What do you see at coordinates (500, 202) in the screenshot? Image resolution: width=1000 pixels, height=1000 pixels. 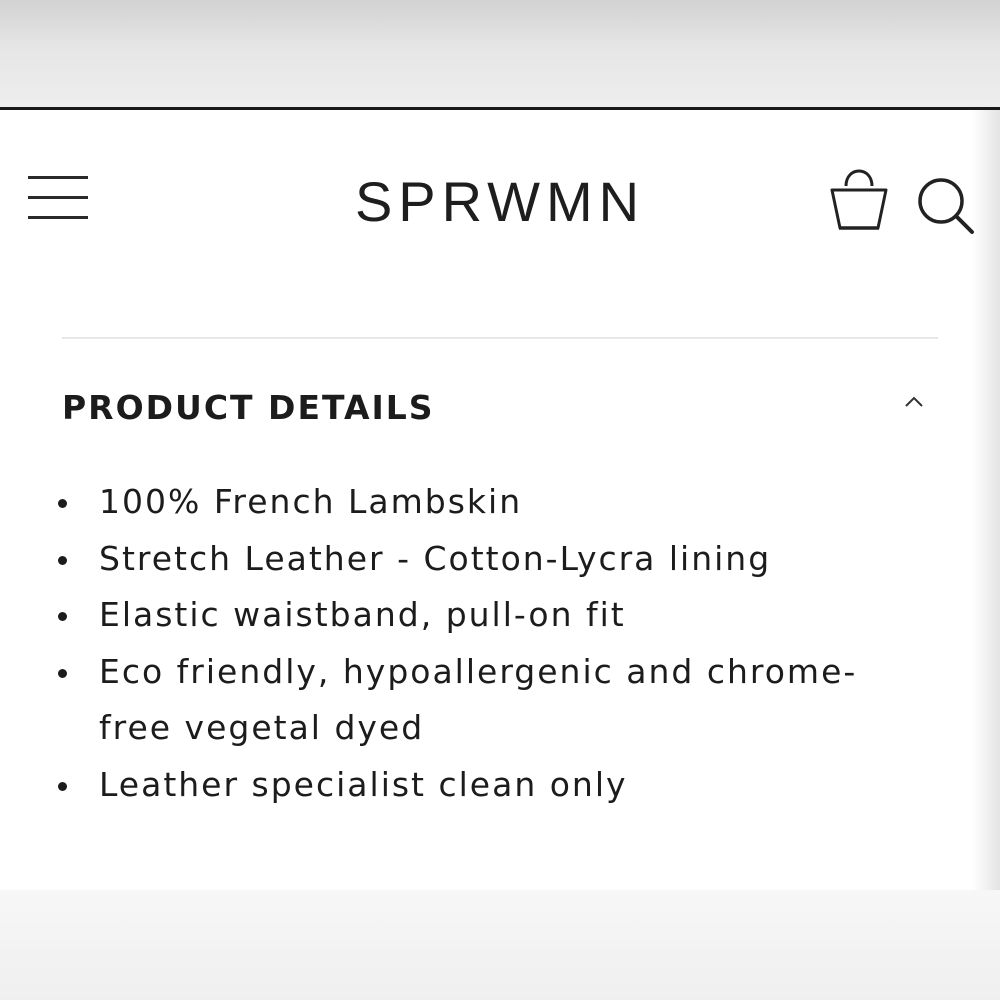 I see `brand-logo: SPRWMN` at bounding box center [500, 202].